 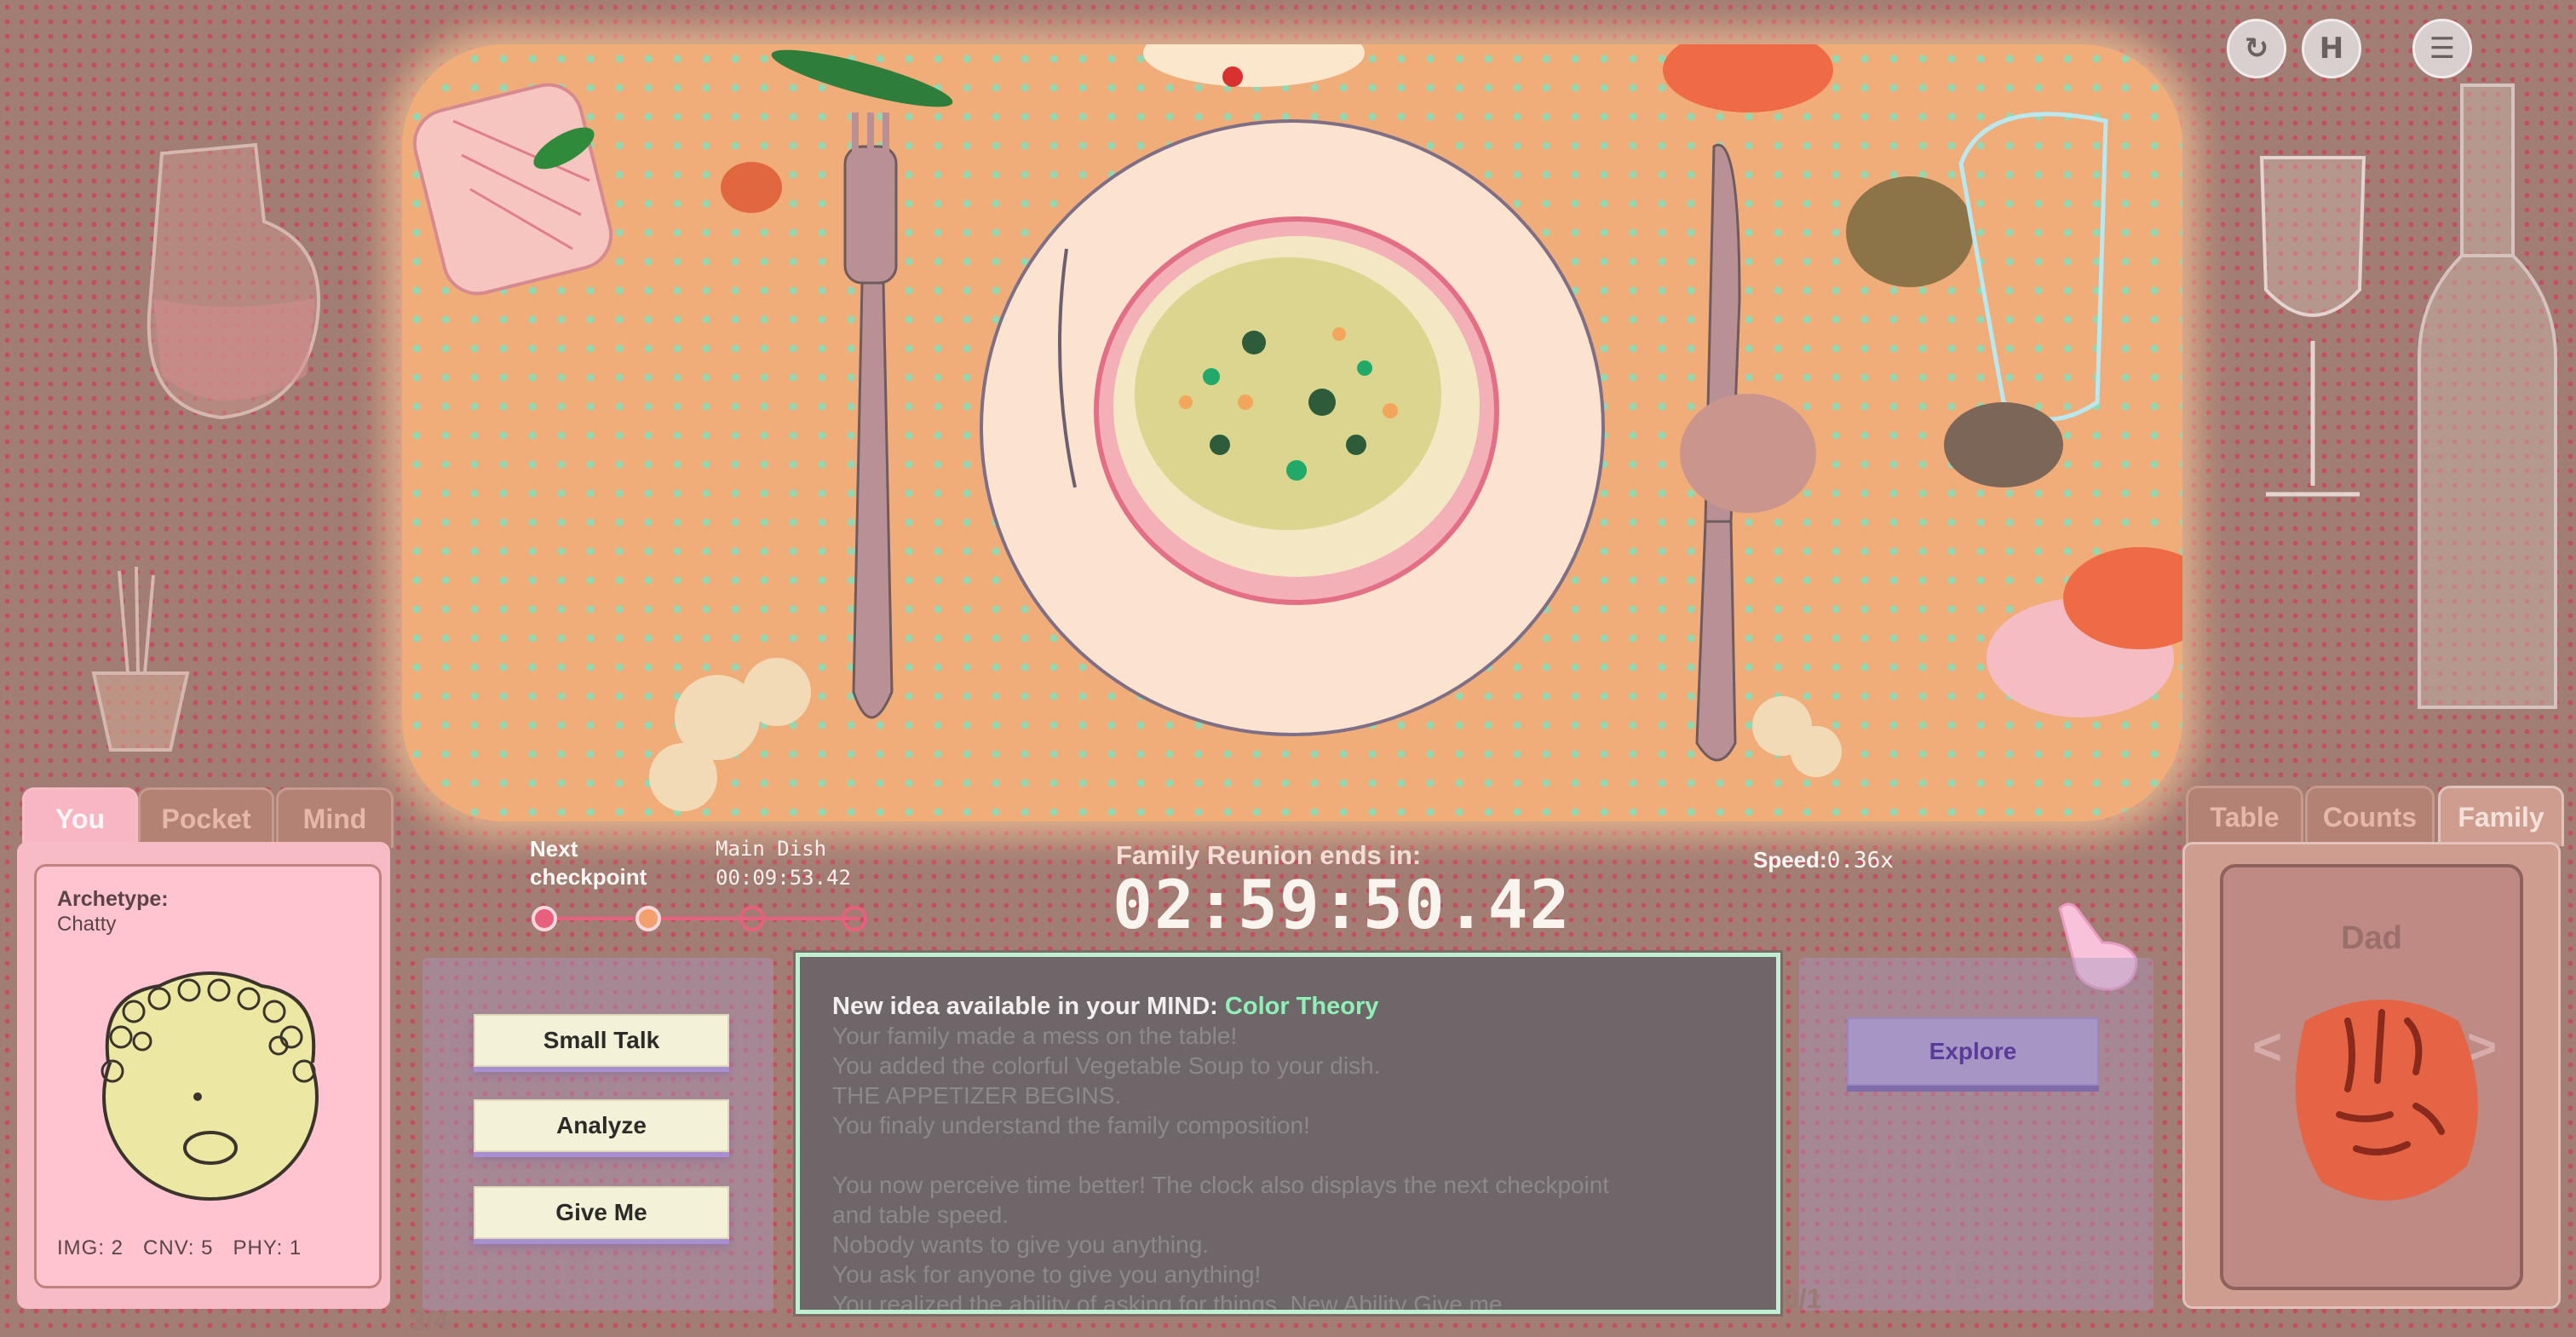 I want to click on log-title-highlight: Color Theory, so click(x=1302, y=1006).